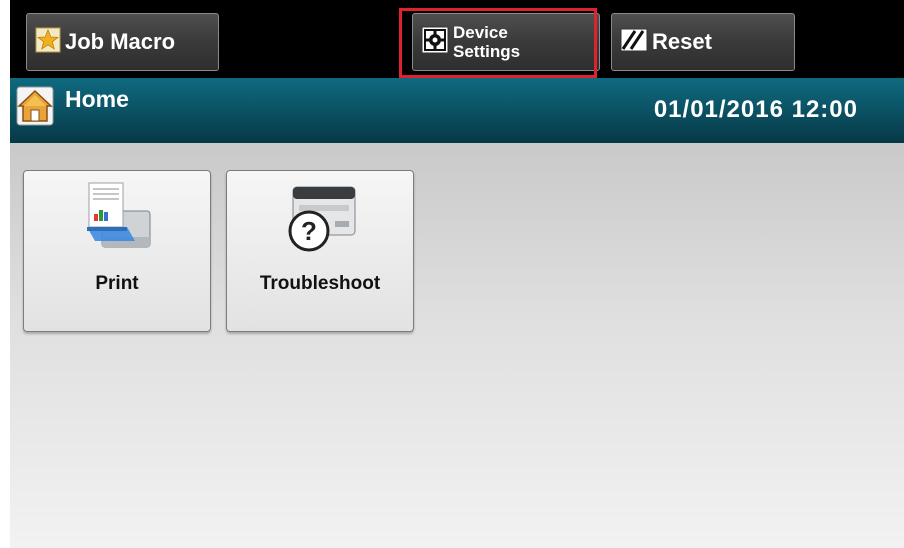  Describe the element at coordinates (320, 223) in the screenshot. I see `troubleshoot-icon: ?` at that location.